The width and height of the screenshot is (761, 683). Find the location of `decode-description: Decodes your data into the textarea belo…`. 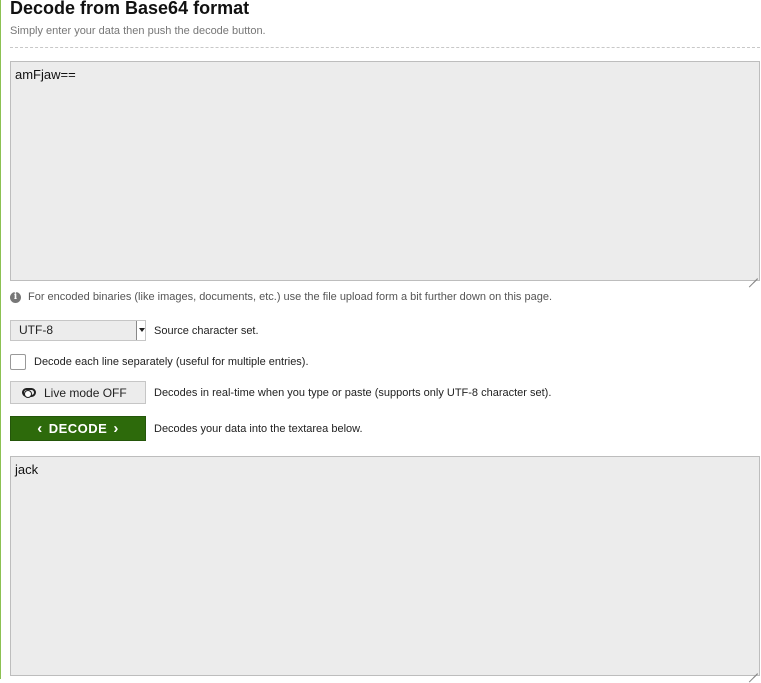

decode-description: Decodes your data into the textarea belo… is located at coordinates (258, 428).